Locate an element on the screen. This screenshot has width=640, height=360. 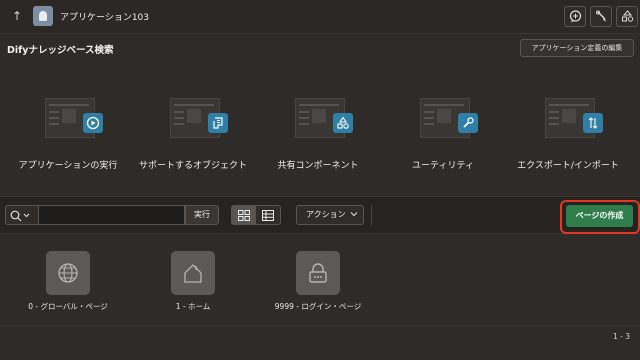
page-card-global: 0 - グローバル・ページ is located at coordinates (68, 284).